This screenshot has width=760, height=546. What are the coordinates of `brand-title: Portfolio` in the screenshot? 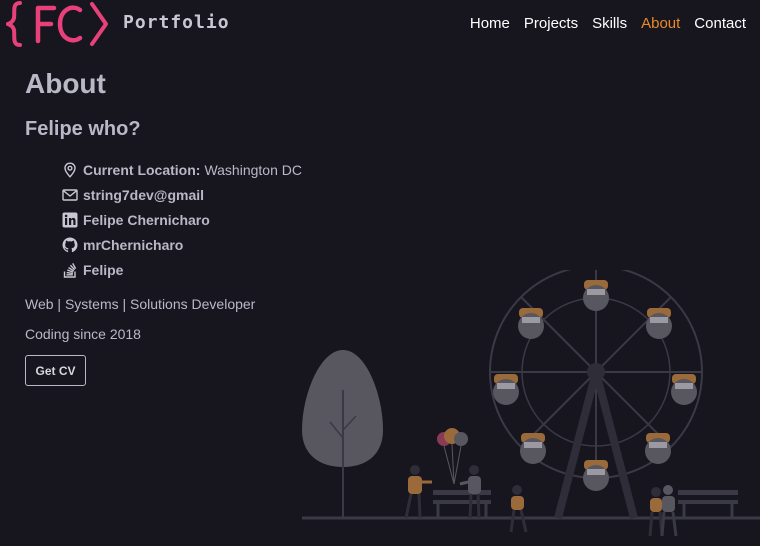 It's located at (176, 22).